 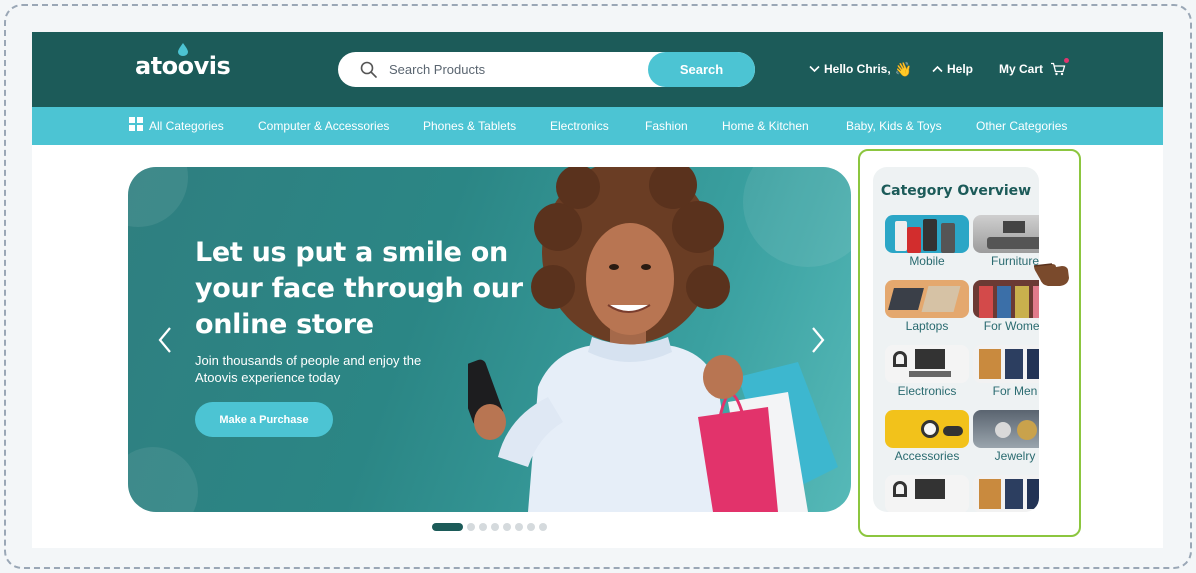 I want to click on help-menu: Help, so click(x=952, y=69).